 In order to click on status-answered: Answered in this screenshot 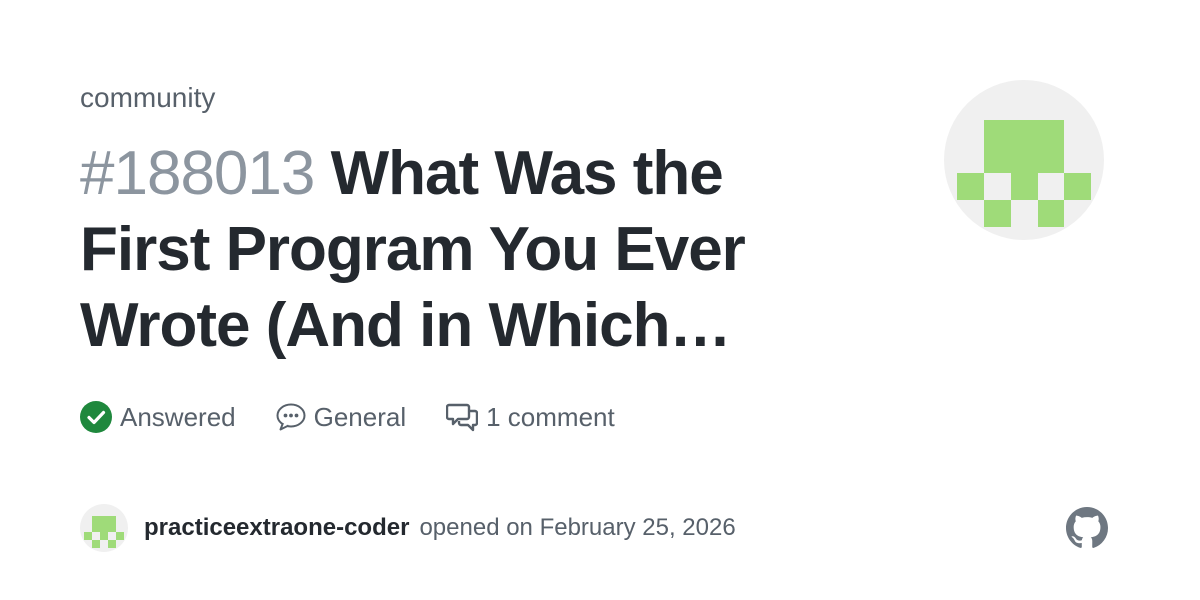, I will do `click(158, 417)`.